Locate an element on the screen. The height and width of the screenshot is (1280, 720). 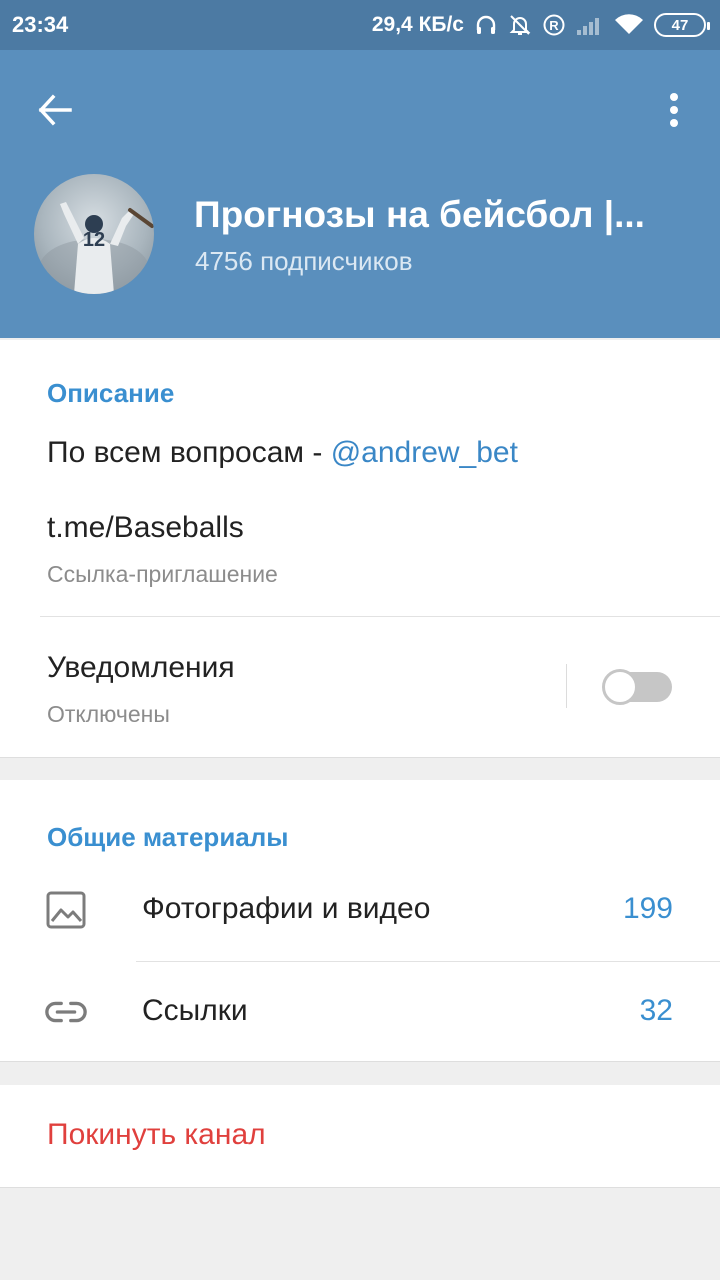
baseball-player-image: 12 is located at coordinates (96, 248).